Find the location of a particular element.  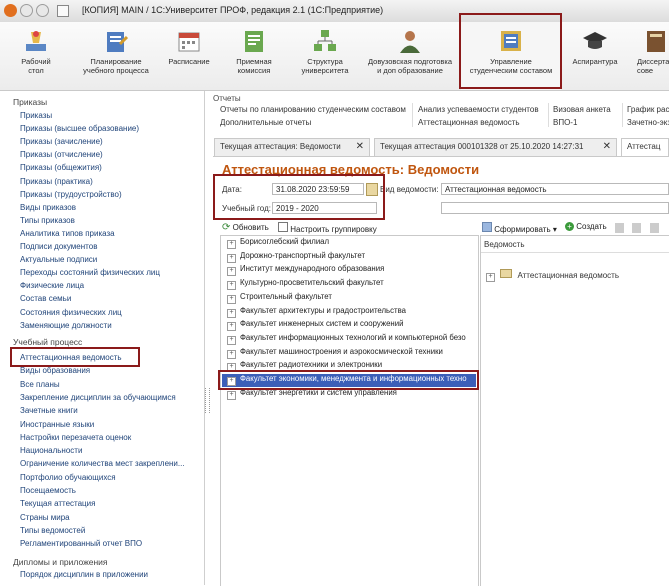

tab-label: Текущая аттестация: Ведомости is located at coordinates (280, 146).